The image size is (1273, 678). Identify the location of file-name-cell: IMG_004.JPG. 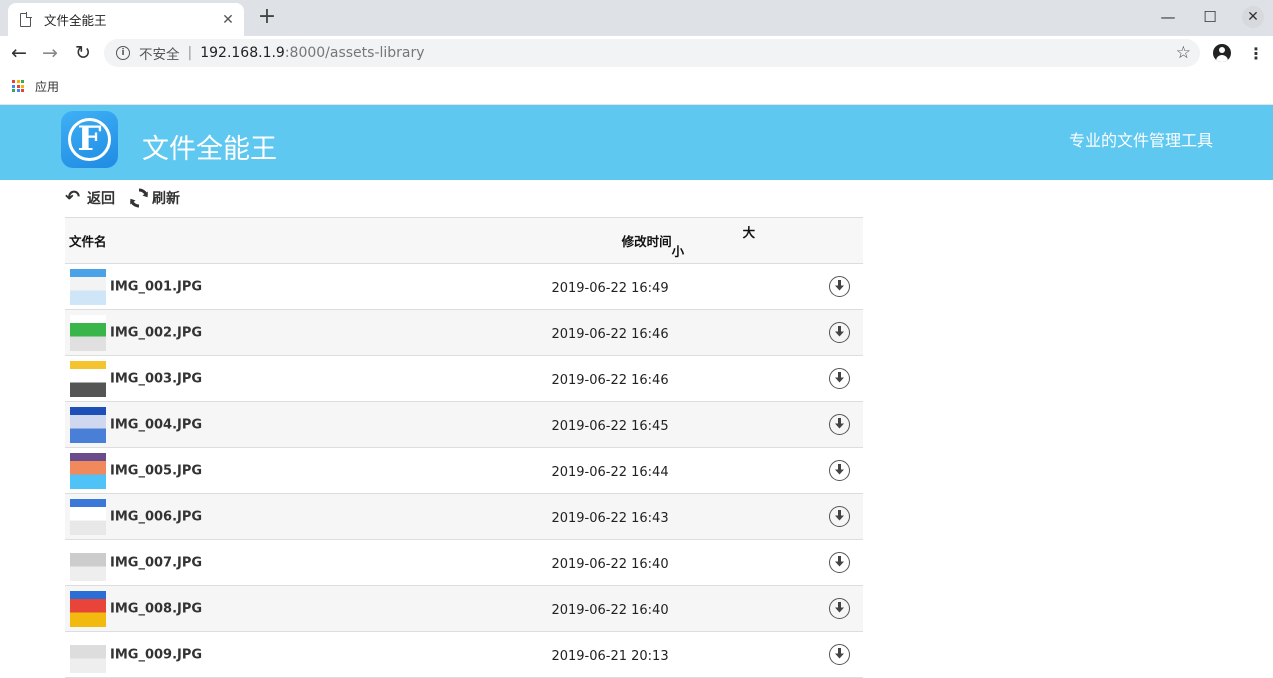
(287, 424).